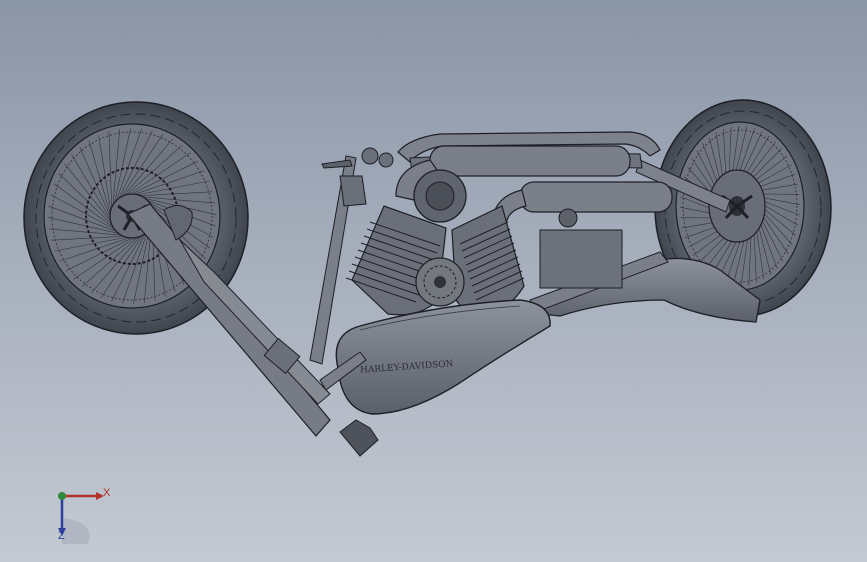 This screenshot has height=562, width=867. I want to click on x-axis-label: X, so click(107, 493).